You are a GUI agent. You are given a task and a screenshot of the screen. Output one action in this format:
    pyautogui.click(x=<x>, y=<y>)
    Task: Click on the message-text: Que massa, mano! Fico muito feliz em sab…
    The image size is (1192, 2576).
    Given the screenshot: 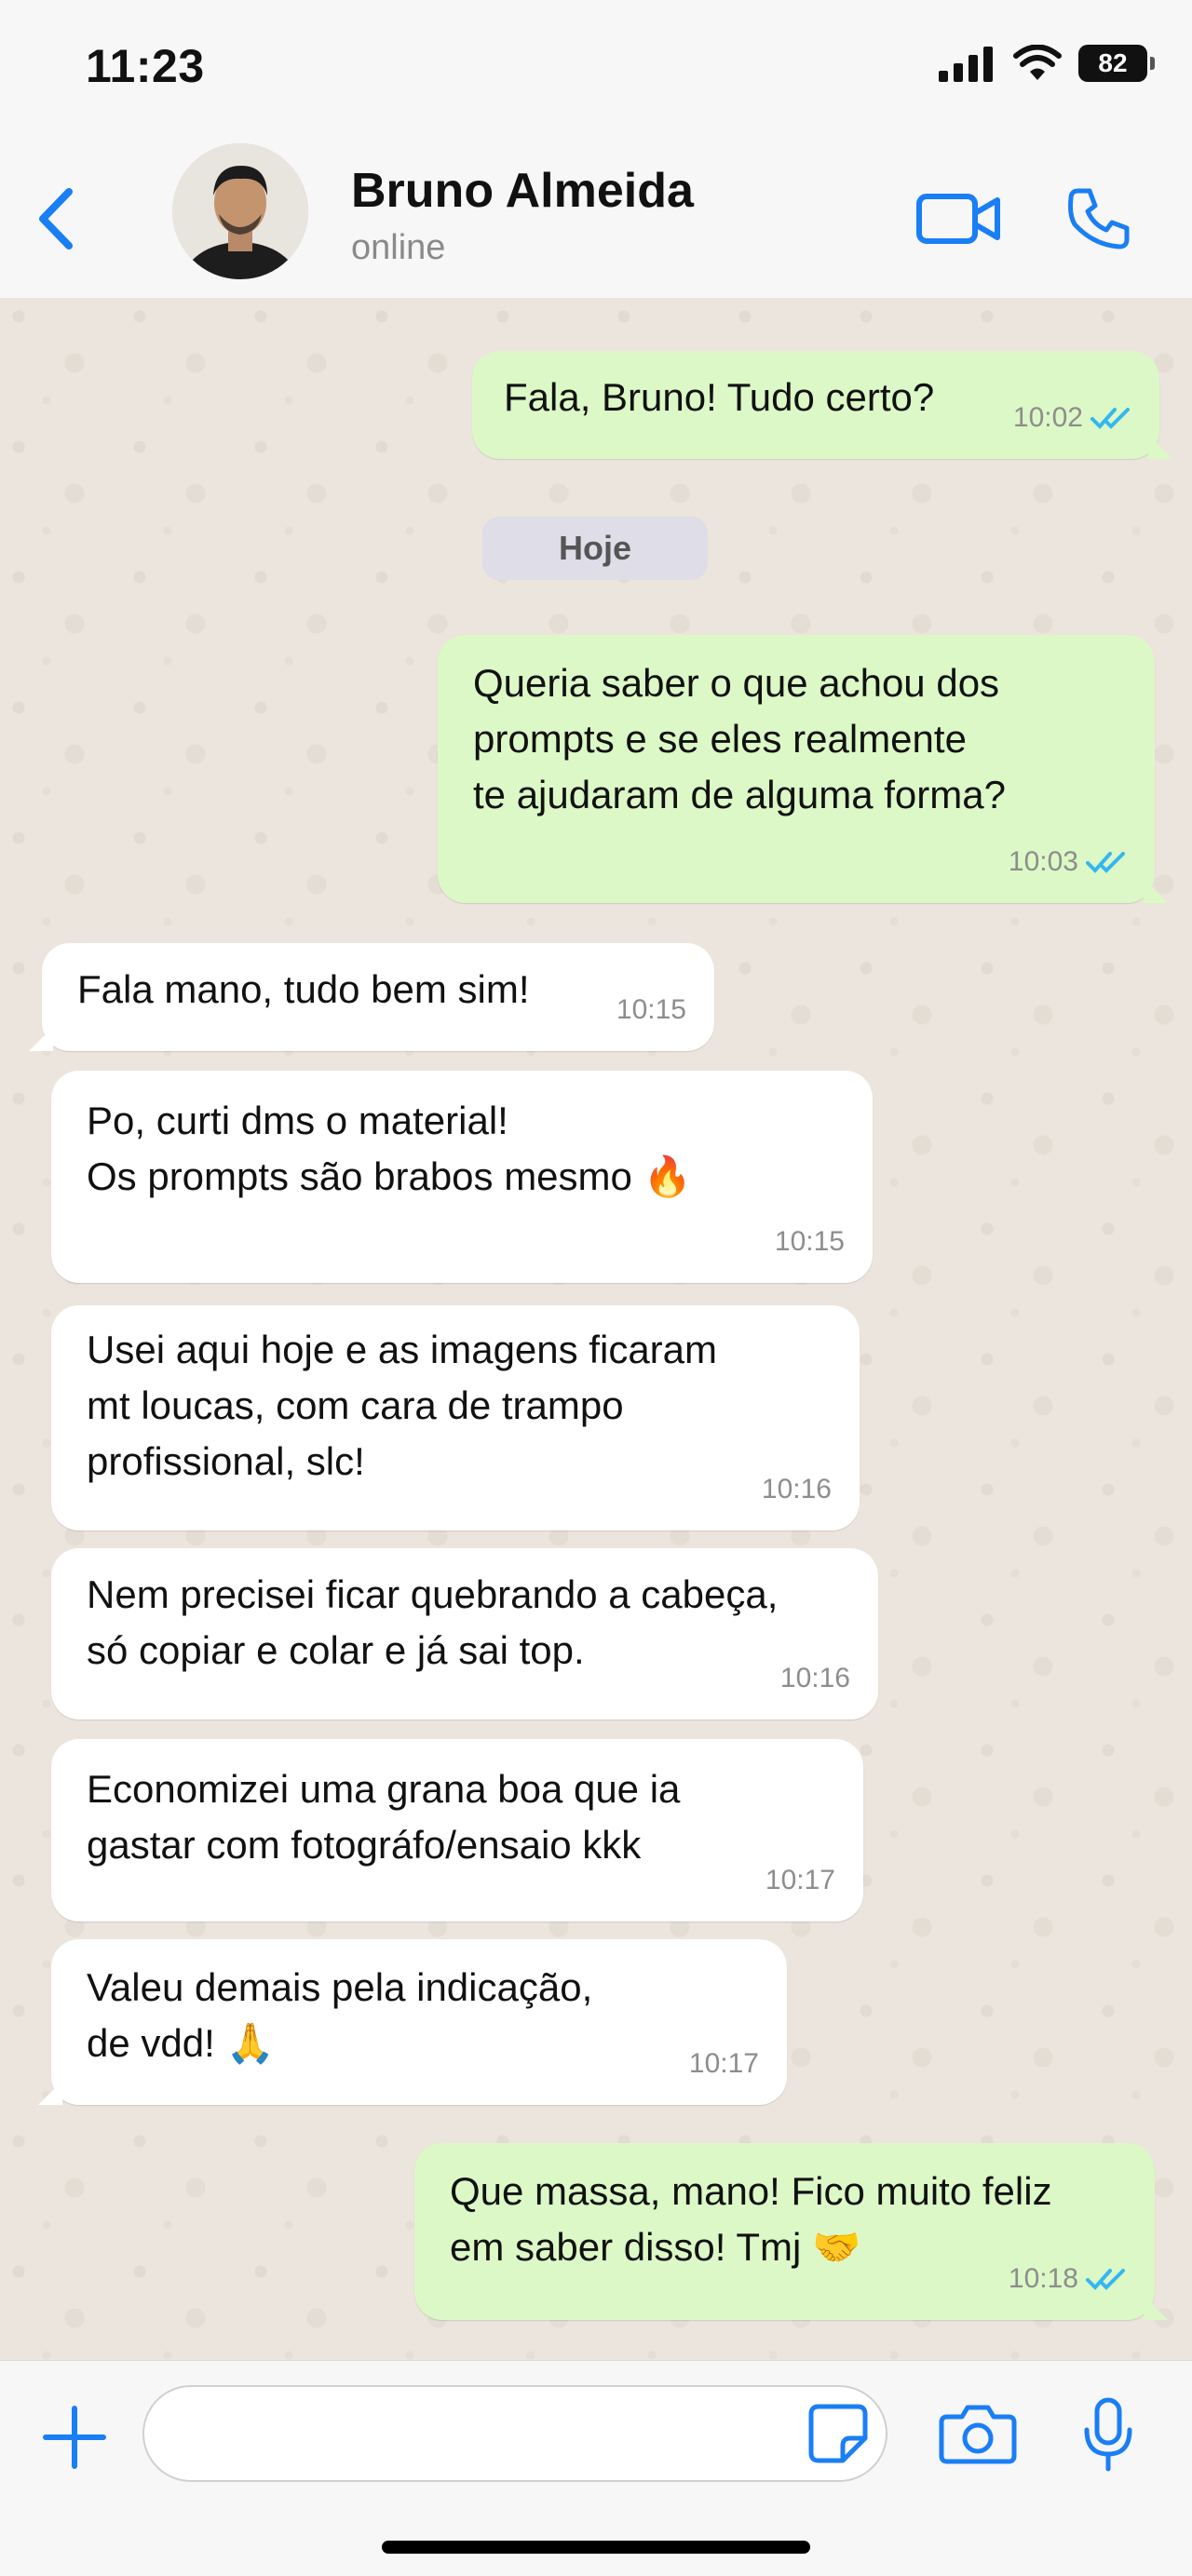 What is the action you would take?
    pyautogui.click(x=751, y=2219)
    